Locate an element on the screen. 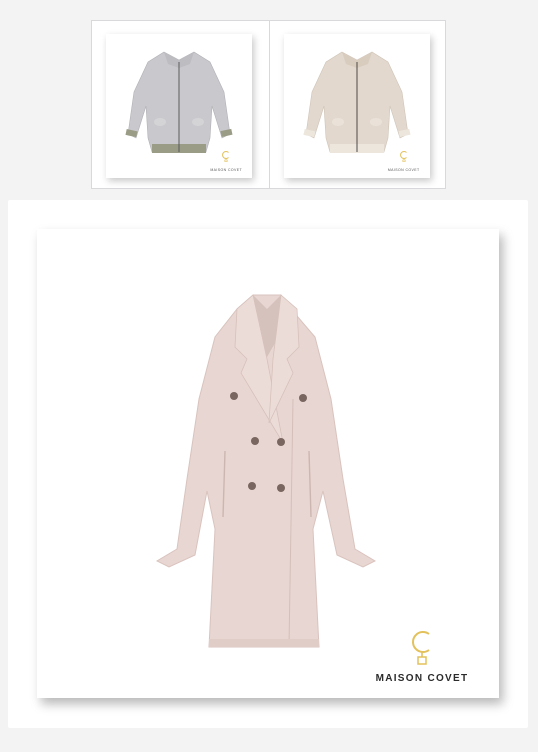 The height and width of the screenshot is (752, 538). thumbnail-beige-jacket: MAISON COVET is located at coordinates (357, 104).